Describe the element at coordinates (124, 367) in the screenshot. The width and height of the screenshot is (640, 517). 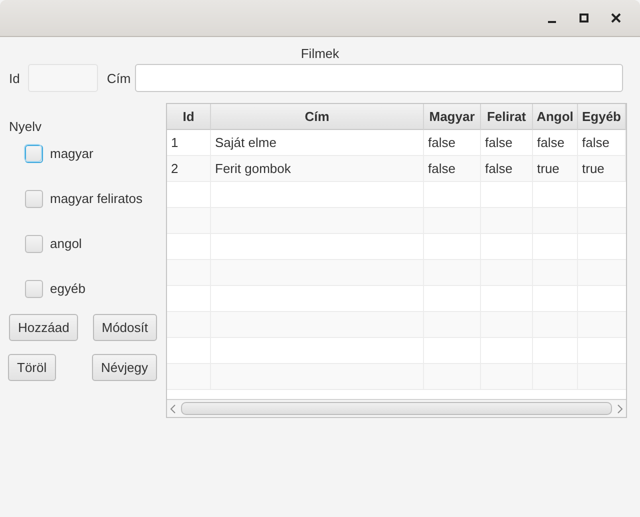
I see `button: Névjegy` at that location.